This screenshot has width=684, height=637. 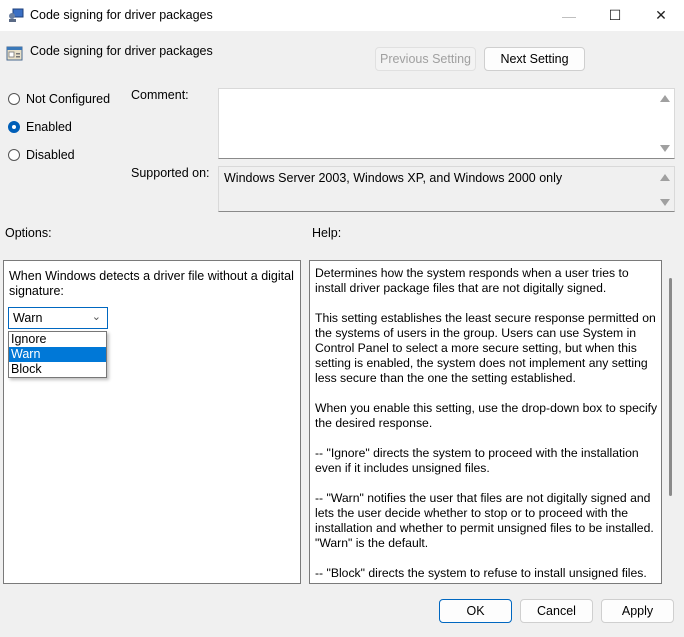 What do you see at coordinates (50, 155) in the screenshot?
I see `radio-label: Disabled` at bounding box center [50, 155].